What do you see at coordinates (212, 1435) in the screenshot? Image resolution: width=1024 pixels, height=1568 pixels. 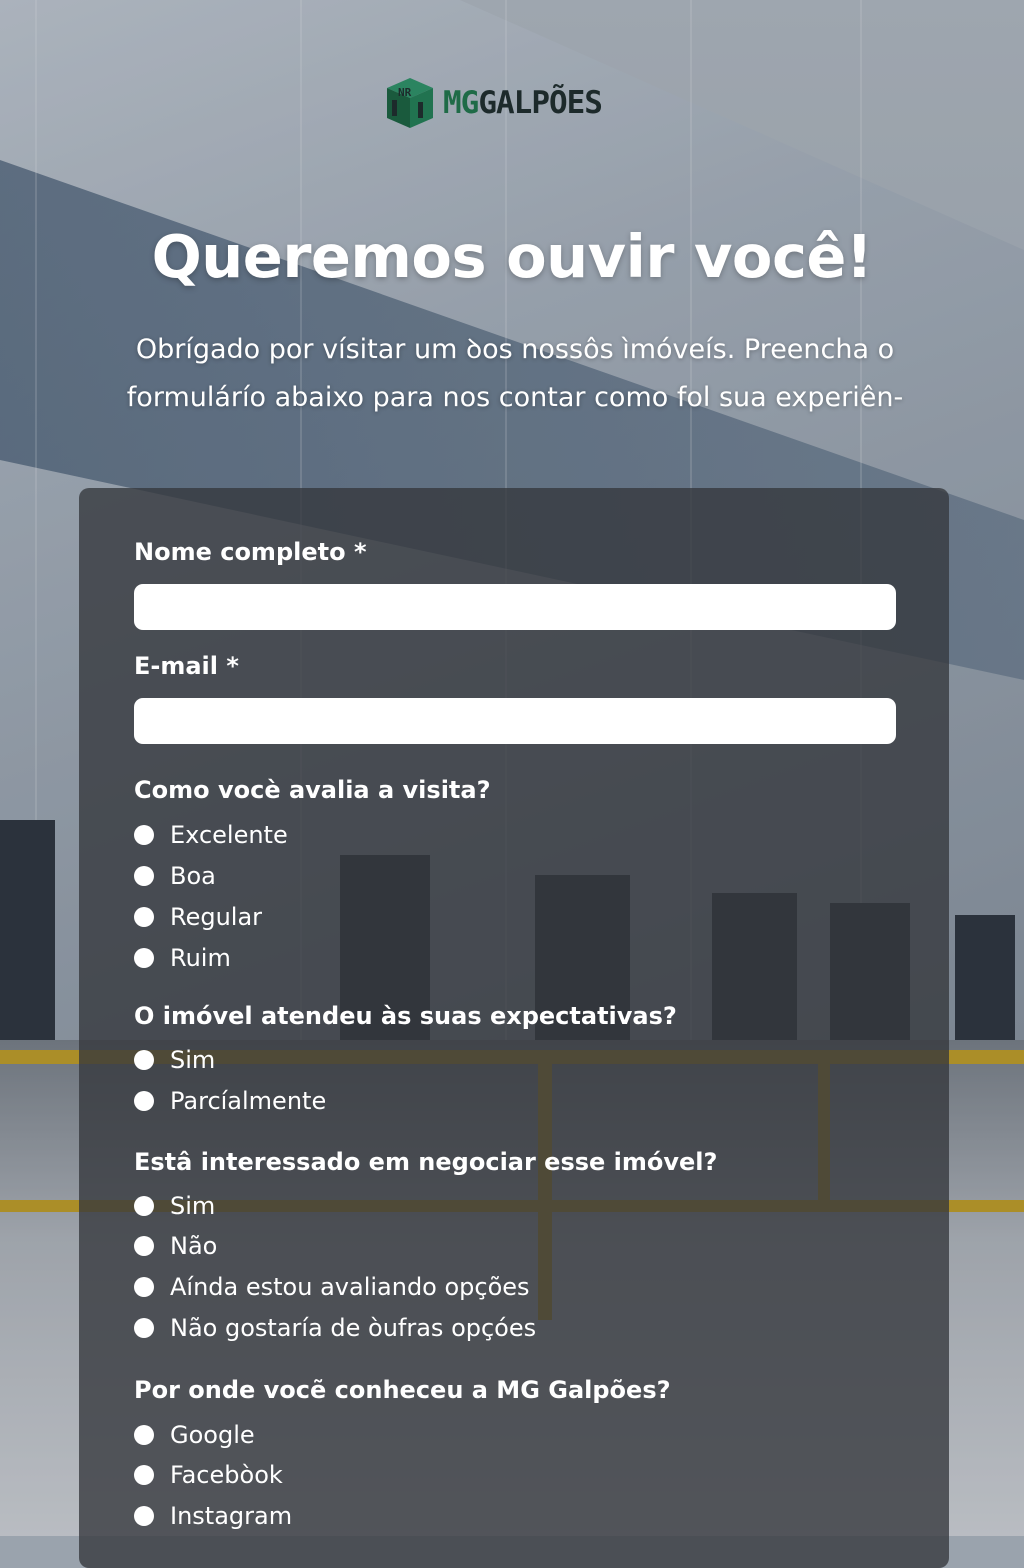 I see `option-label: Google` at bounding box center [212, 1435].